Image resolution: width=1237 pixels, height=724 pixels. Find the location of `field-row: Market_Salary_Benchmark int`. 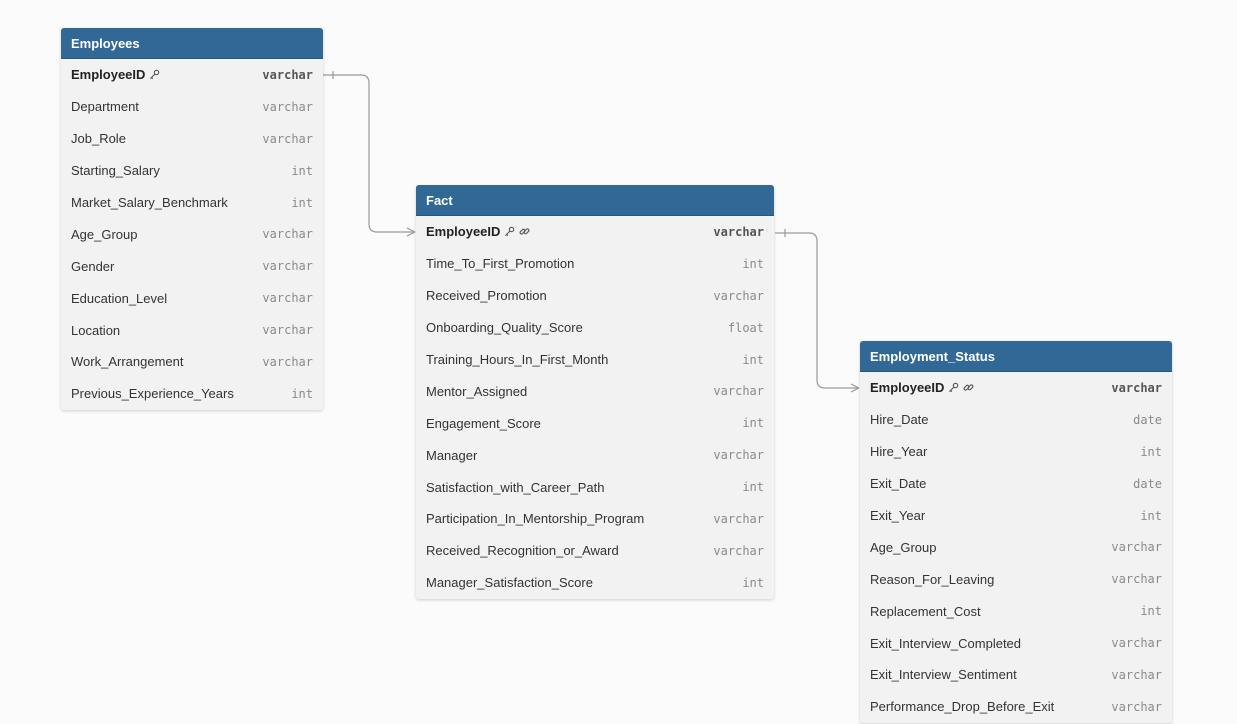

field-row: Market_Salary_Benchmark int is located at coordinates (192, 203).